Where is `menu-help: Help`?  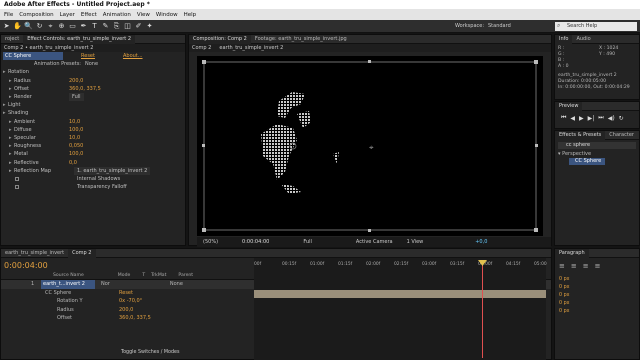 menu-help: Help is located at coordinates (190, 15).